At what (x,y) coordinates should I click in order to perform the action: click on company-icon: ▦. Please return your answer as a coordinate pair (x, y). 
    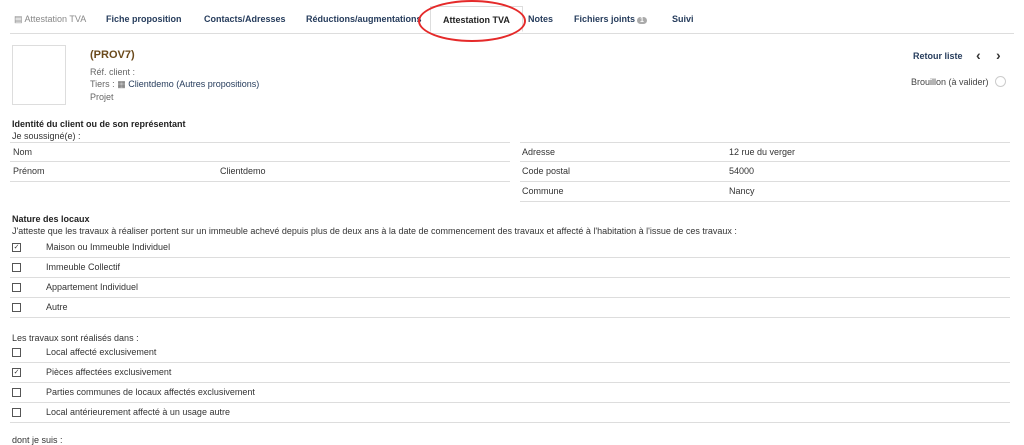
    Looking at the image, I should click on (121, 84).